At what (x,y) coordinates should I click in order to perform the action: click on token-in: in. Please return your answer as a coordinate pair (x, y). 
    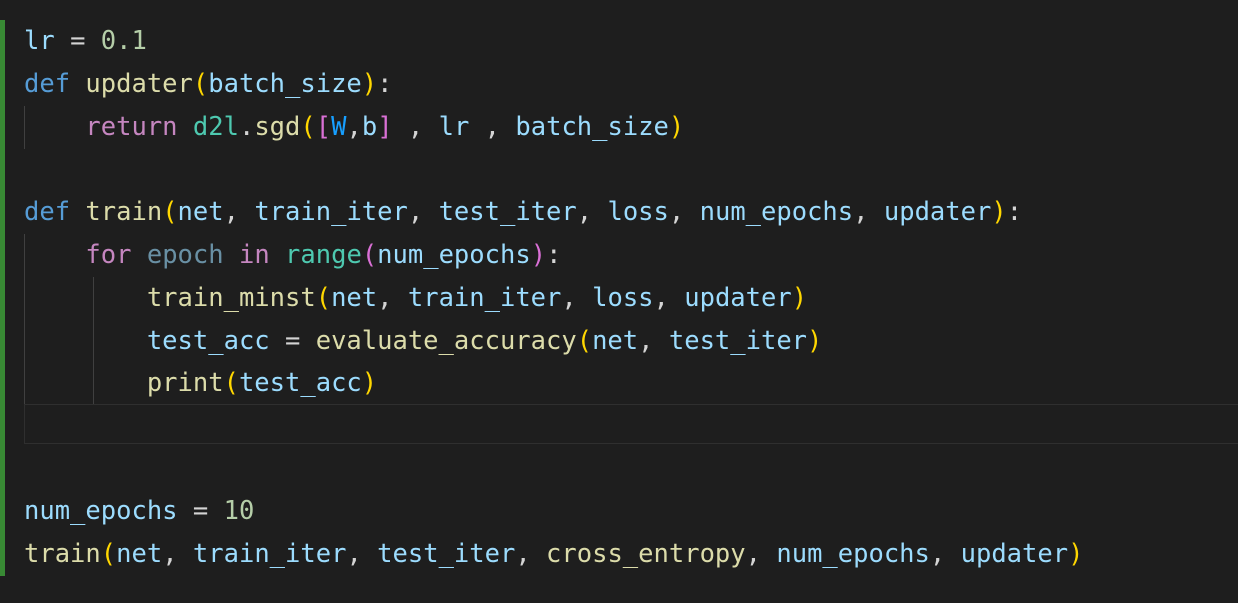
    Looking at the image, I should click on (254, 255).